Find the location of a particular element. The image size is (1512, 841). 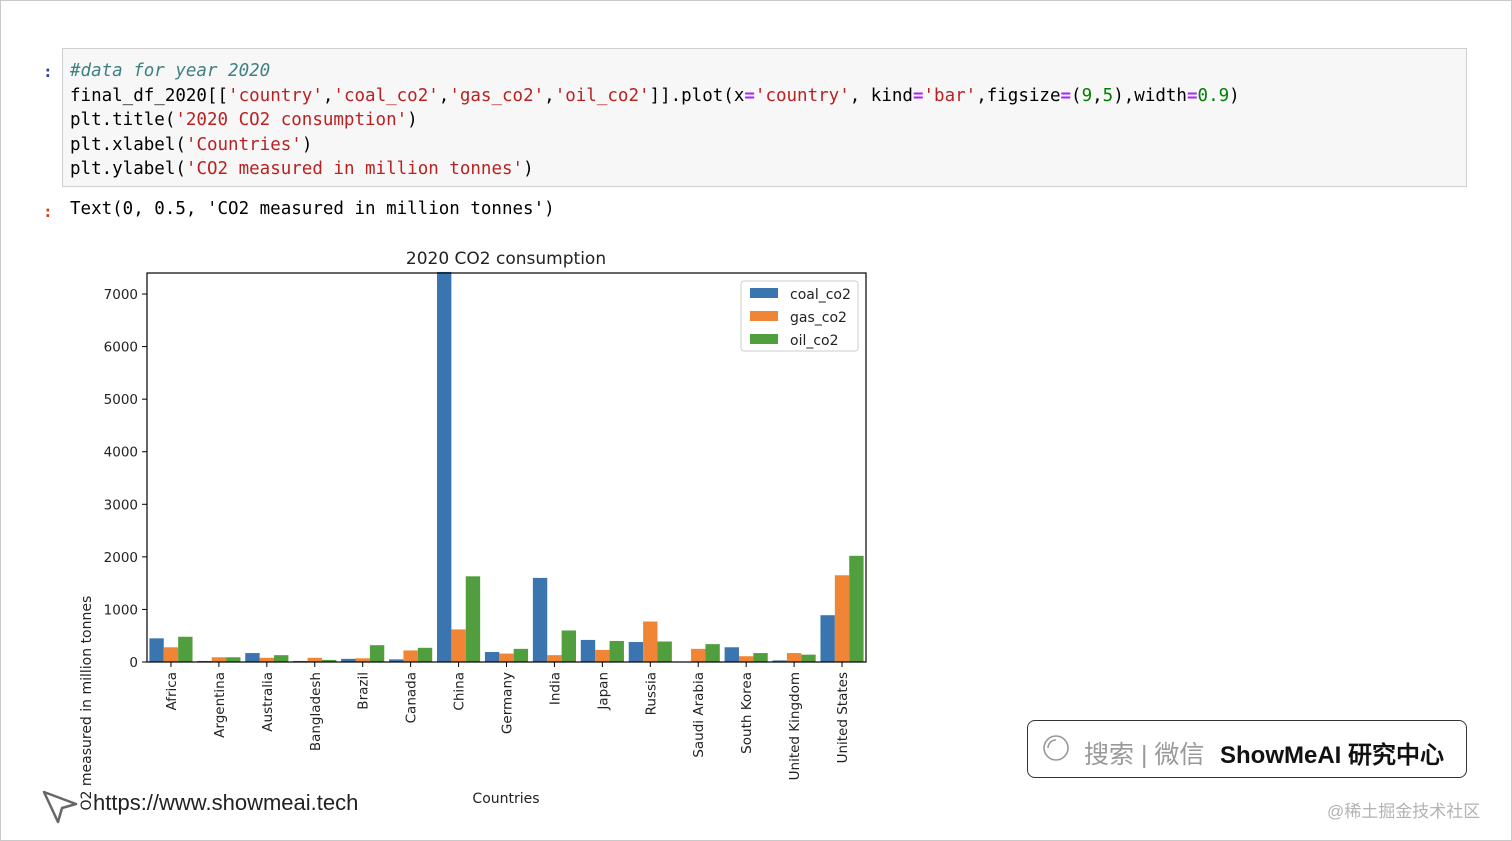

x-tick-label: South Korea is located at coordinates (747, 713).